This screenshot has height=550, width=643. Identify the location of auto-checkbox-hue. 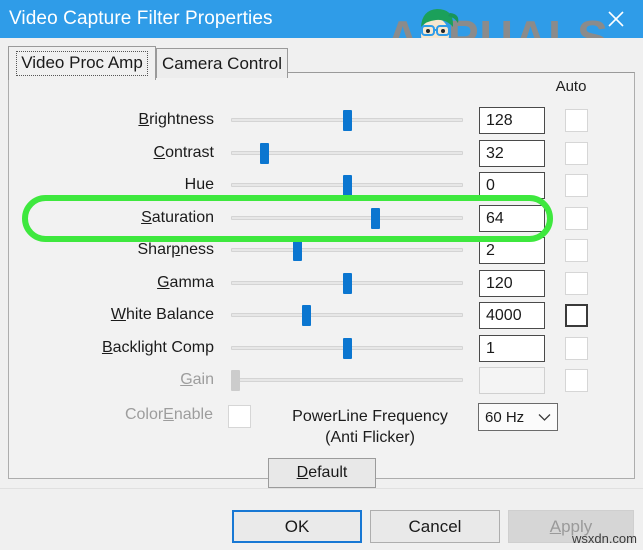
(576, 185).